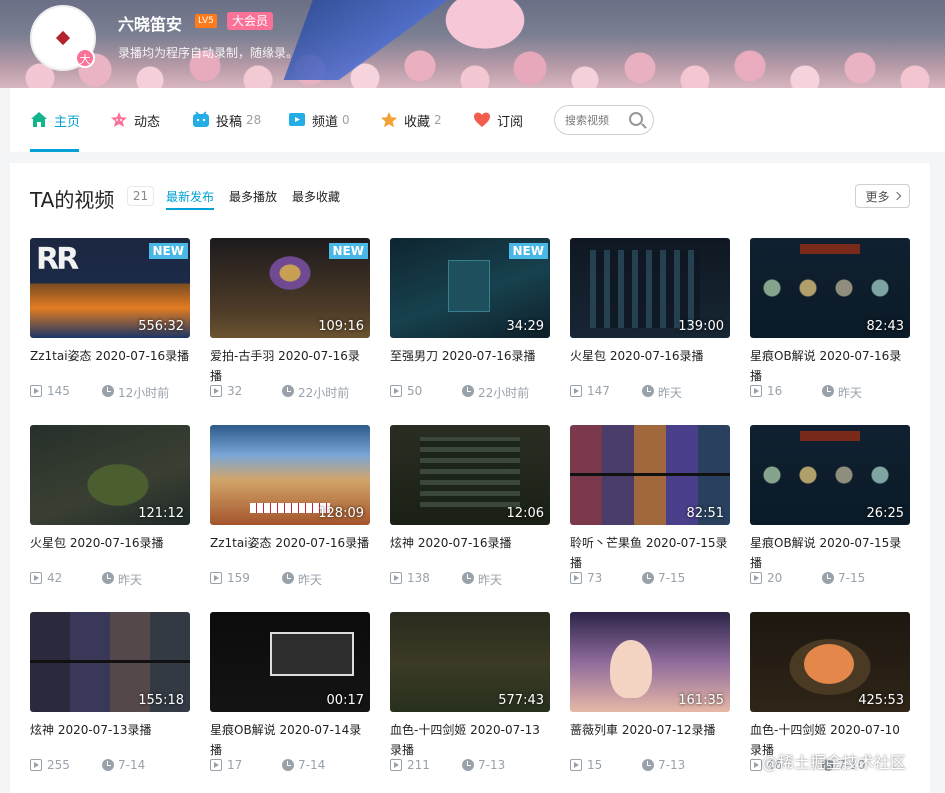 The height and width of the screenshot is (793, 945). I want to click on tab-favorites: 收藏 2, so click(411, 120).